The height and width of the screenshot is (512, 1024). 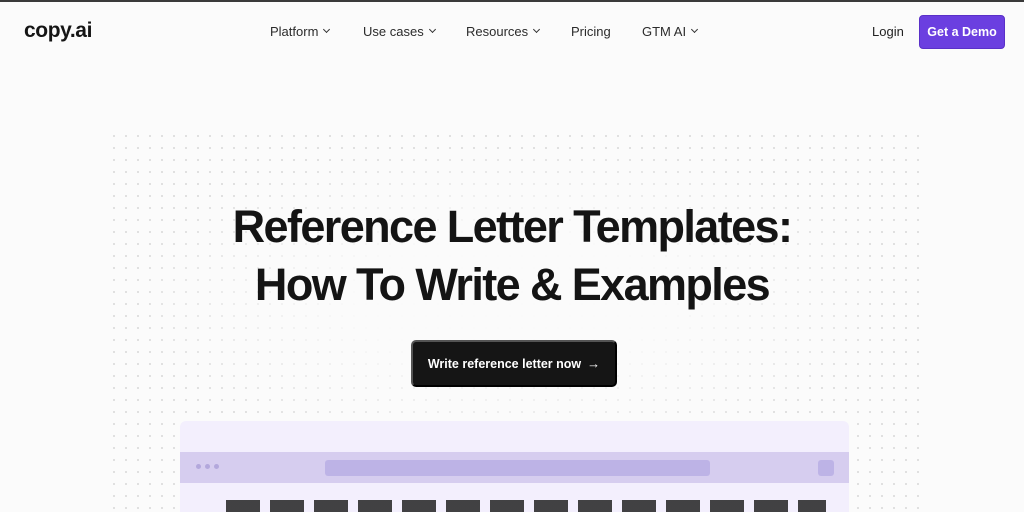 What do you see at coordinates (594, 363) in the screenshot?
I see `arrow-right-icon: →` at bounding box center [594, 363].